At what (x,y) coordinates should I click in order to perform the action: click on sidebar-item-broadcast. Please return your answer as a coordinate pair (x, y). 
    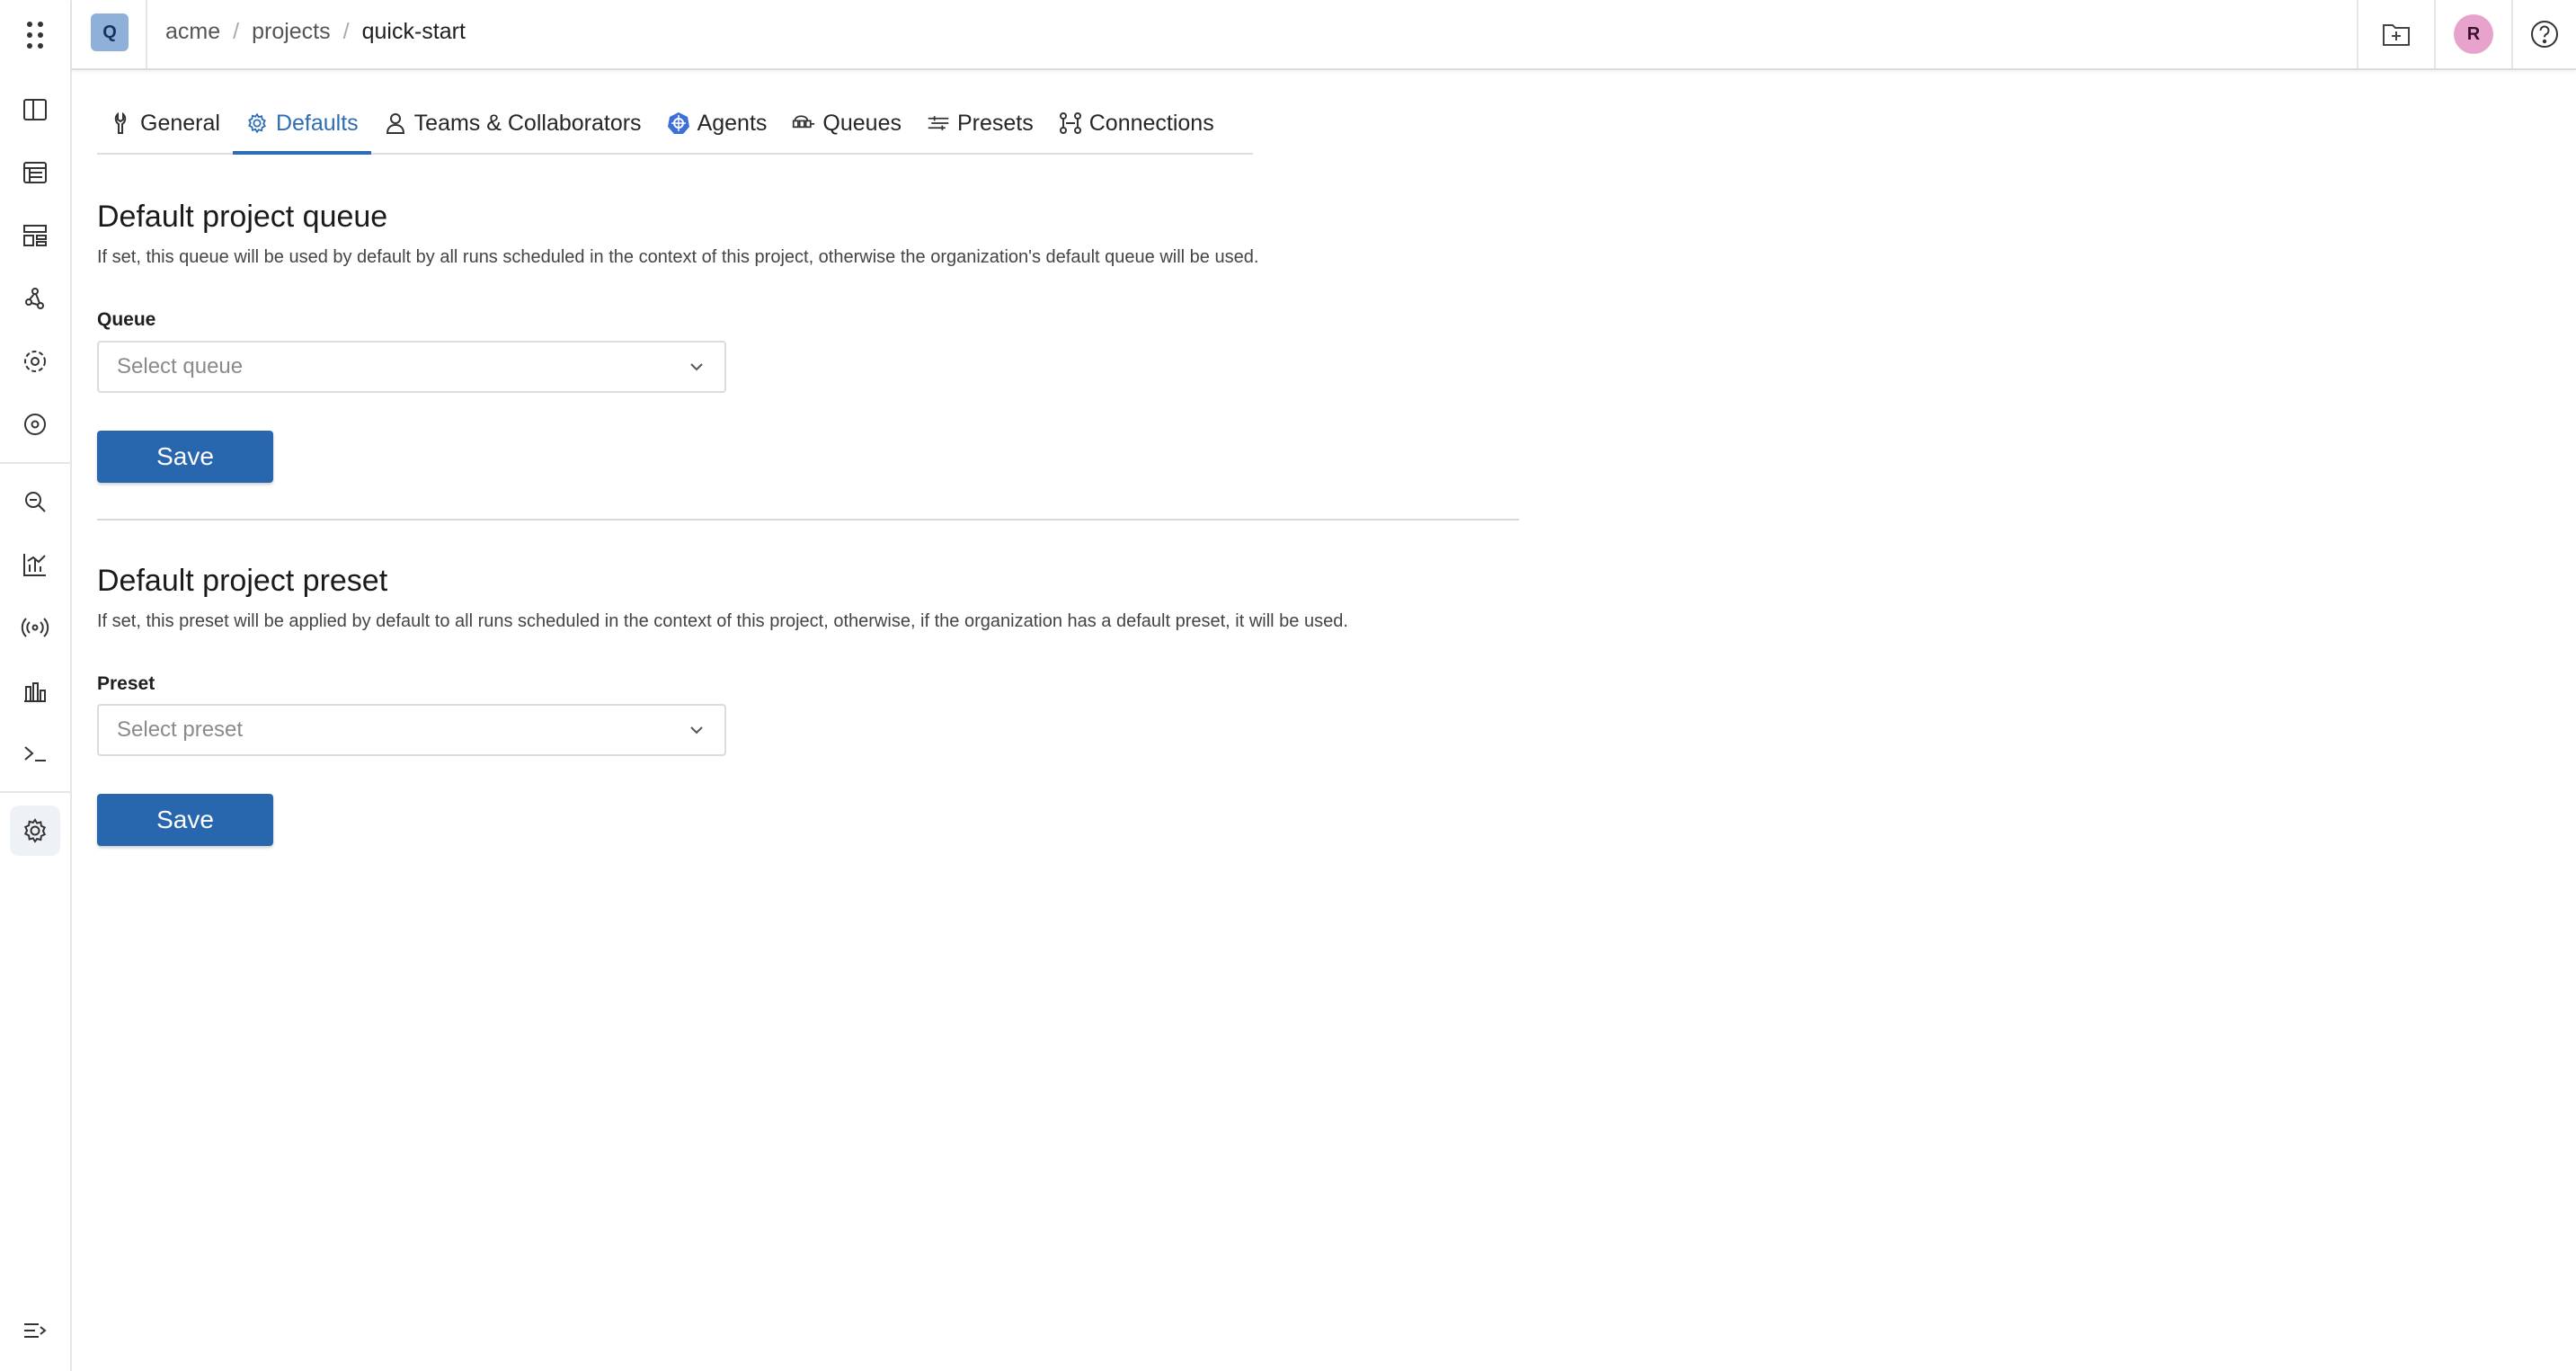
    Looking at the image, I should click on (35, 627).